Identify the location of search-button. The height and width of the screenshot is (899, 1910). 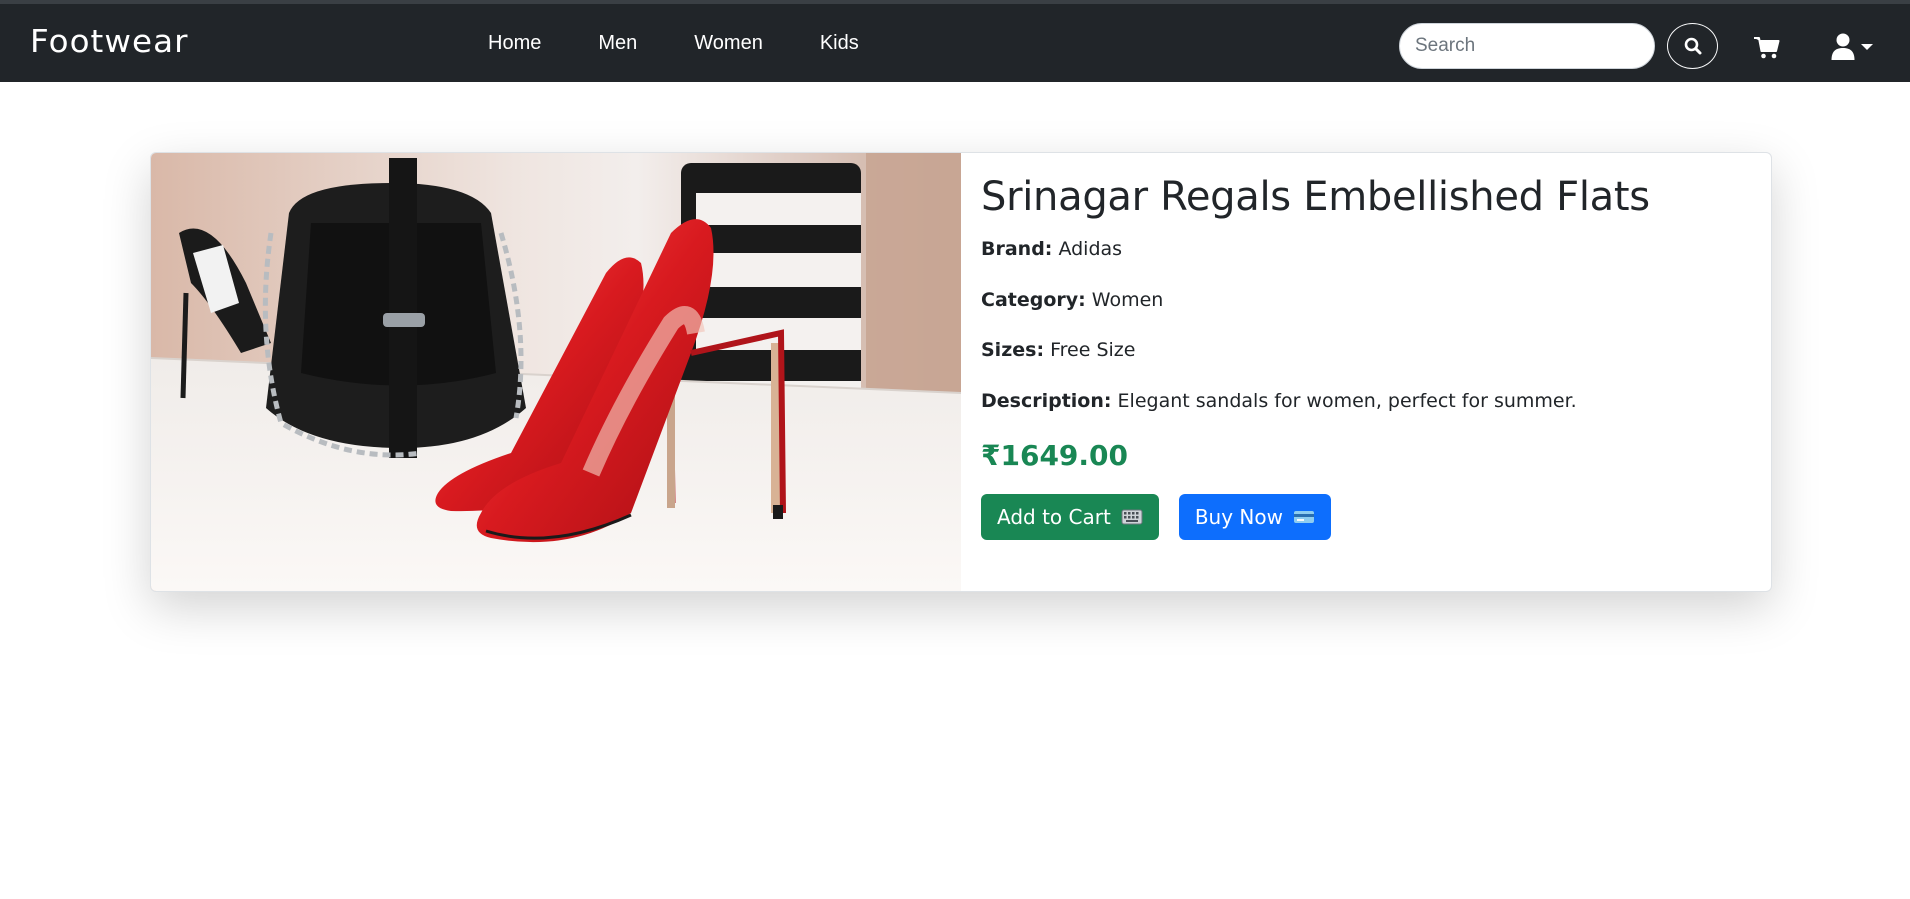
(1692, 46).